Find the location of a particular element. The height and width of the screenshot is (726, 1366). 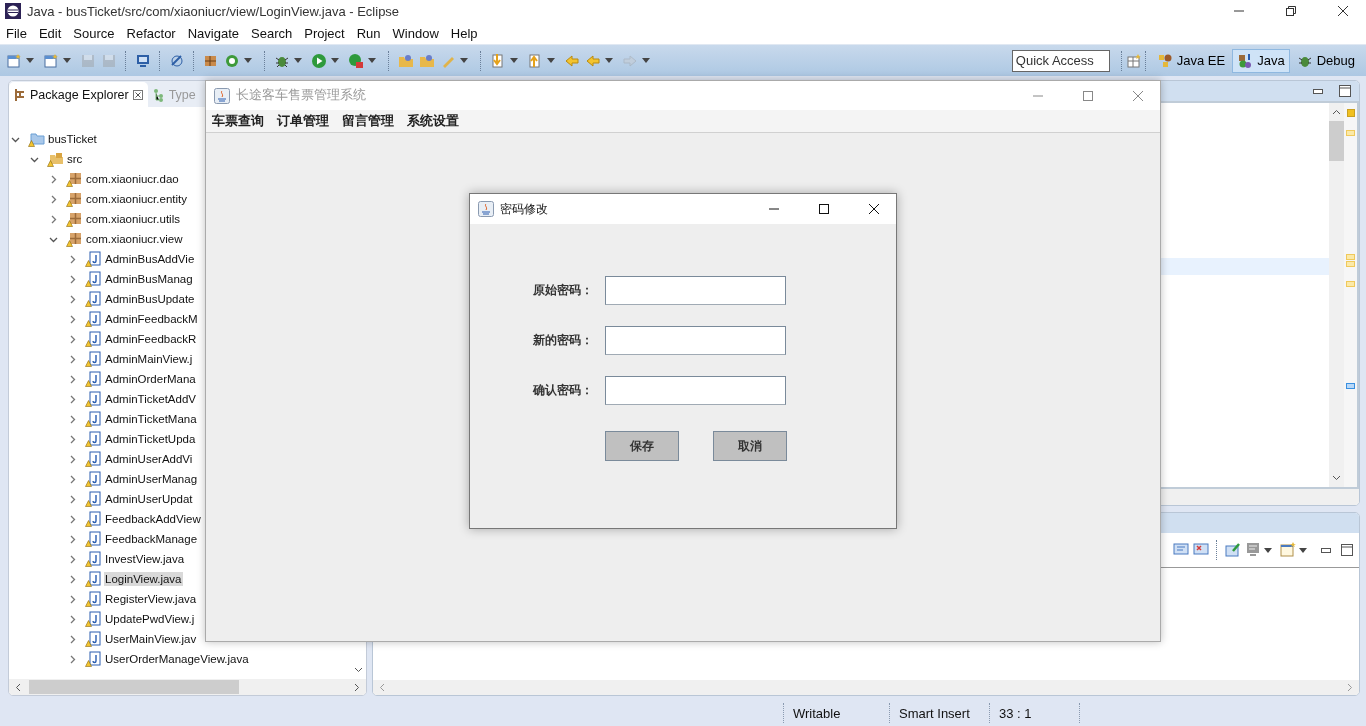

window-title: 长途客车售票管理系统 is located at coordinates (301, 95).